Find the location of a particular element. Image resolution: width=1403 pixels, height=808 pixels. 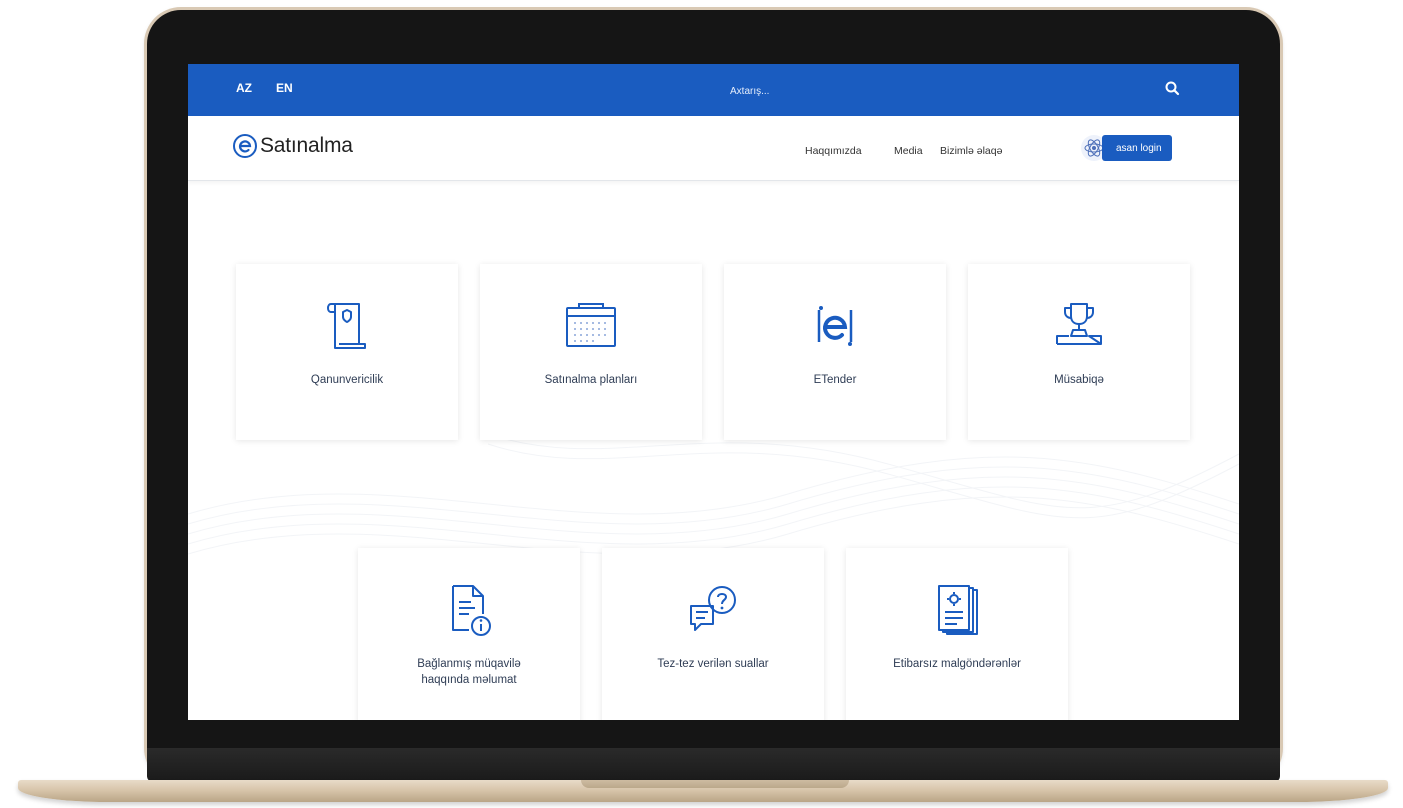

card-etender: ETender is located at coordinates (835, 352).